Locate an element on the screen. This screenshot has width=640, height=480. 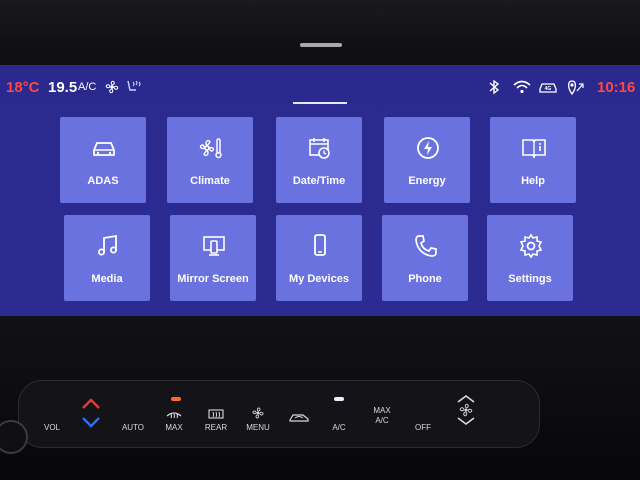
tile-label: My Devices is located at coordinates (319, 279).